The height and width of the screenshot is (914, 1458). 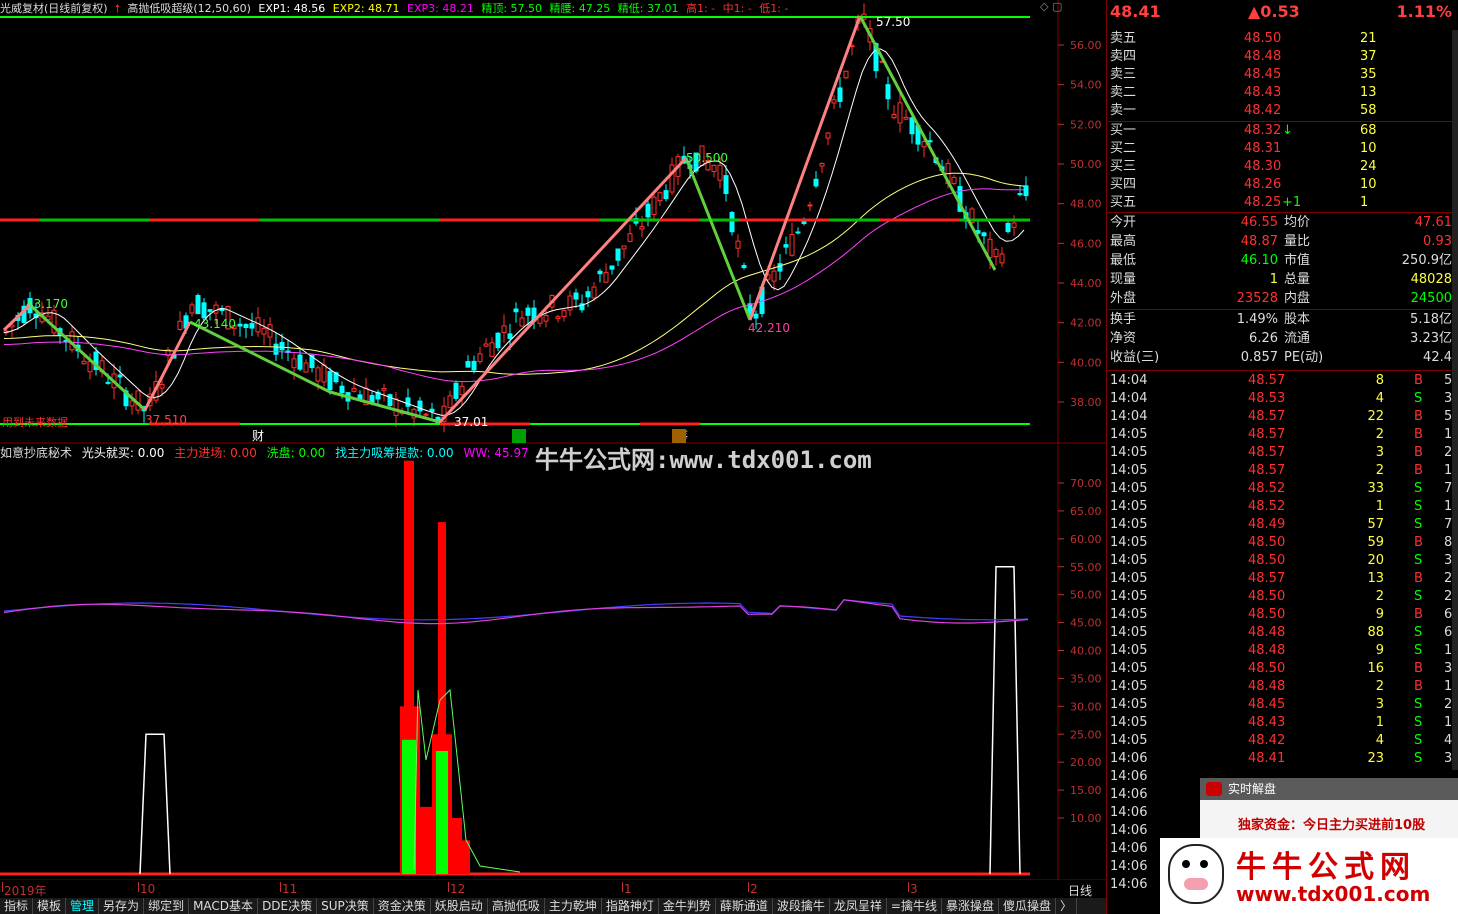 I want to click on ad-url: www.tdx001.com, so click(x=1333, y=894).